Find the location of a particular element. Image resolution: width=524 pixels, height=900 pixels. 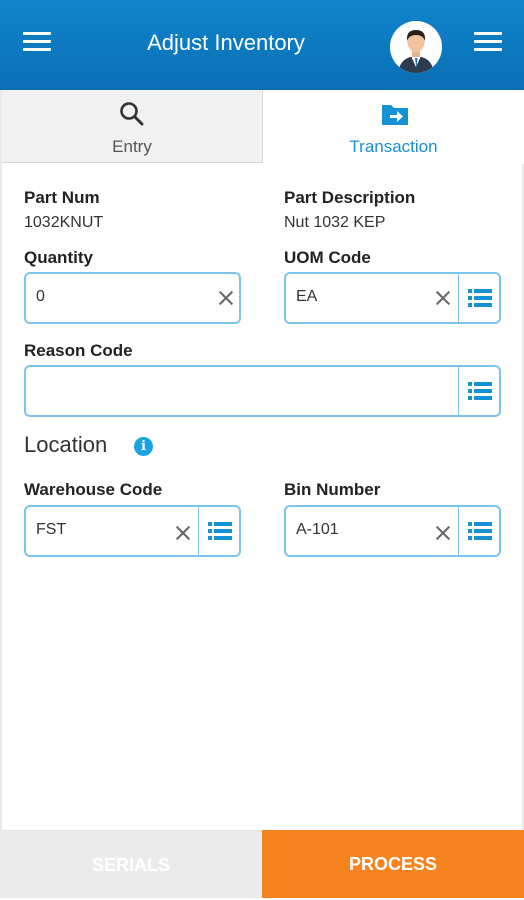

warehouse-code-value: FST is located at coordinates (51, 529).